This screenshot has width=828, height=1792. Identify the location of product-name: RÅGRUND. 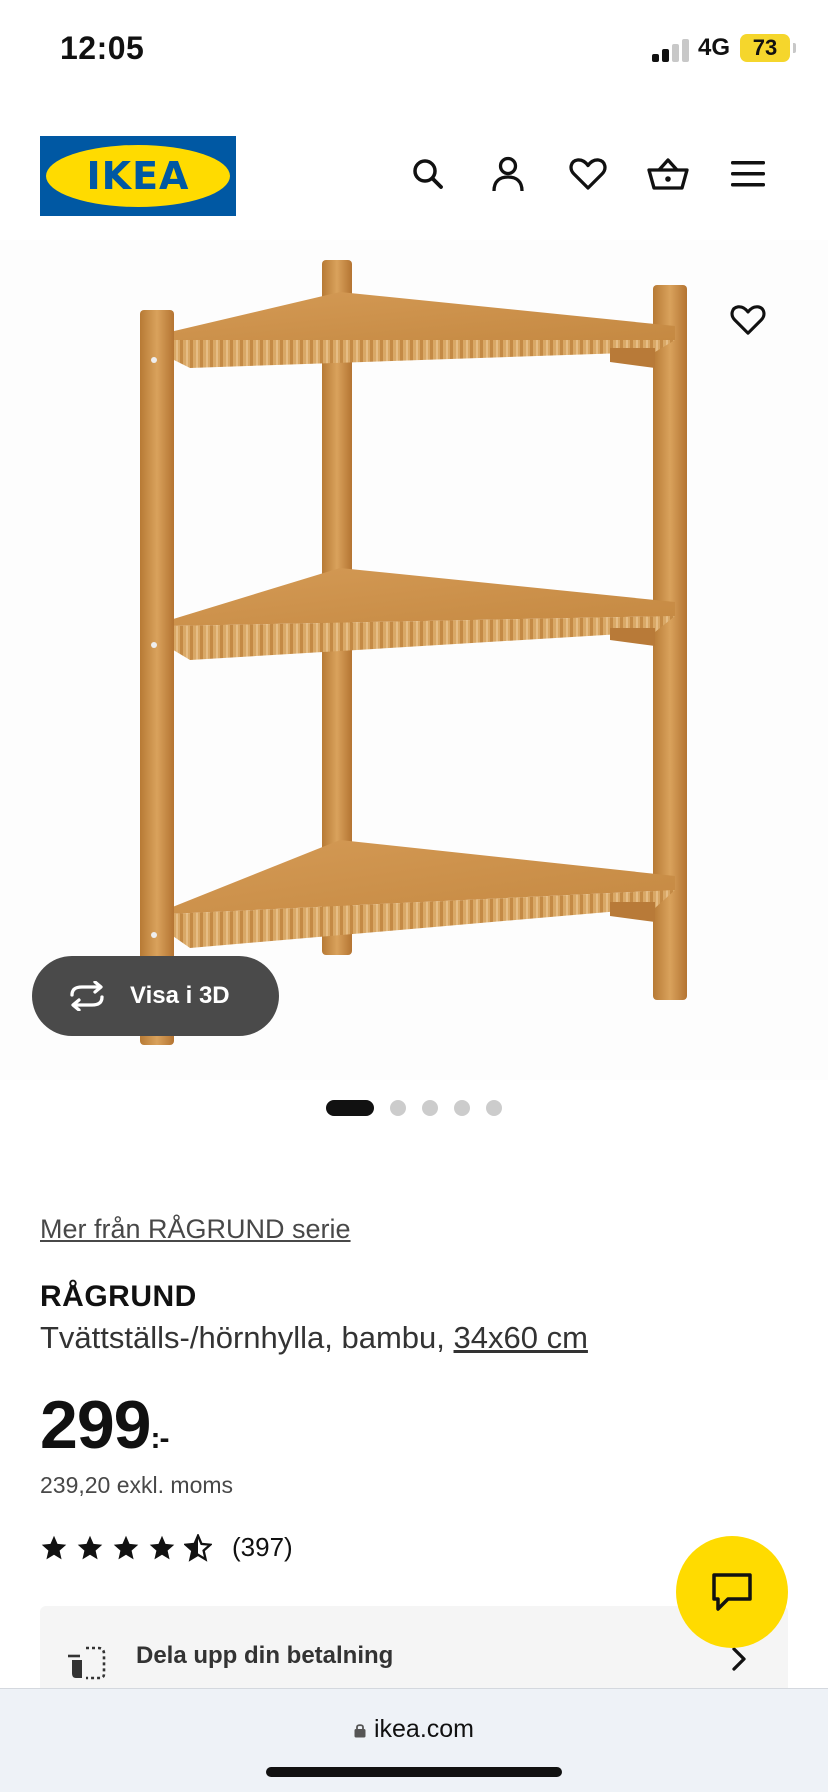
(118, 1296).